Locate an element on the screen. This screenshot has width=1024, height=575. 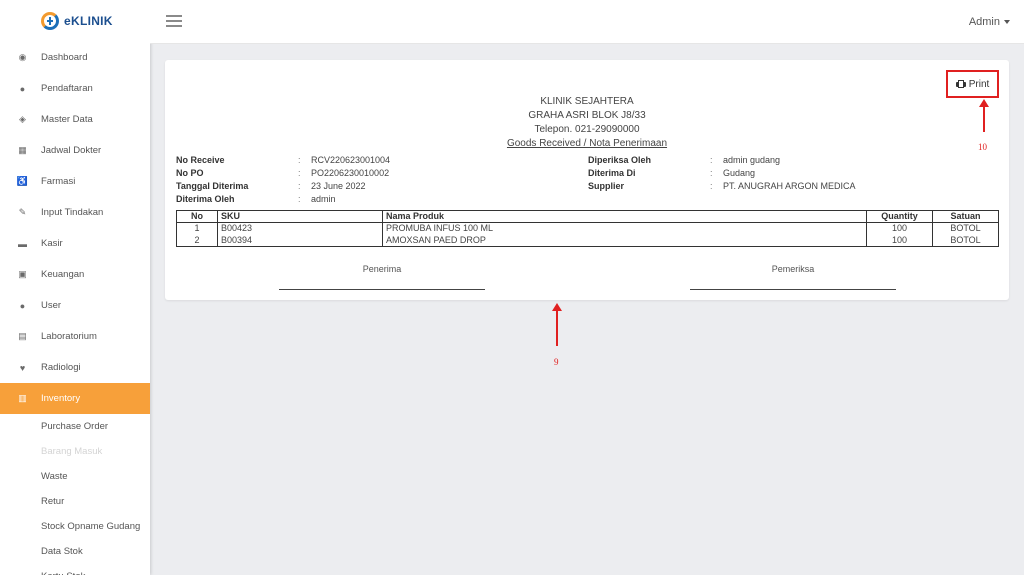
caret-down-icon is located at coordinates (1007, 22).